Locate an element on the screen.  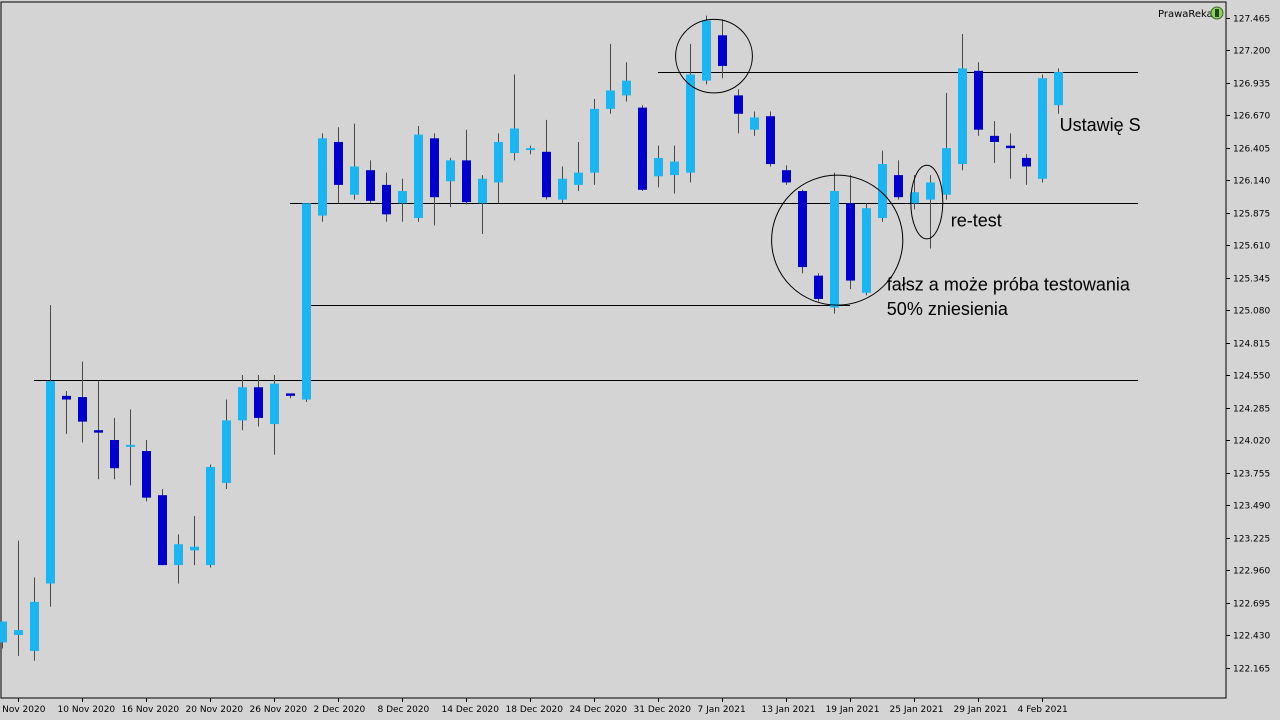
y-tick-label: 125.610 is located at coordinates (1251, 247).